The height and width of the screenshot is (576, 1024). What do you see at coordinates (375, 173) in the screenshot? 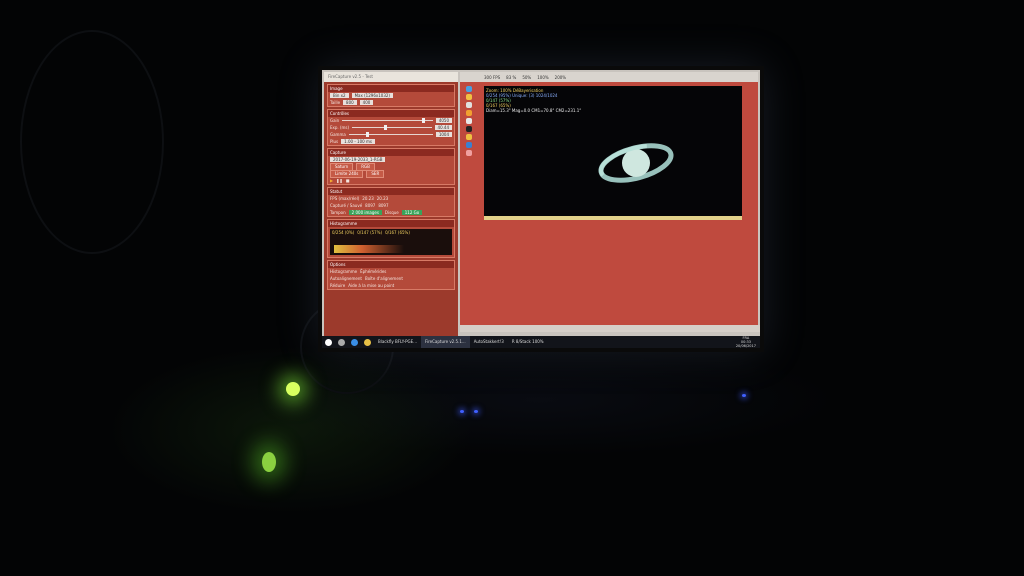
I see `format-button: SER` at bounding box center [375, 173].